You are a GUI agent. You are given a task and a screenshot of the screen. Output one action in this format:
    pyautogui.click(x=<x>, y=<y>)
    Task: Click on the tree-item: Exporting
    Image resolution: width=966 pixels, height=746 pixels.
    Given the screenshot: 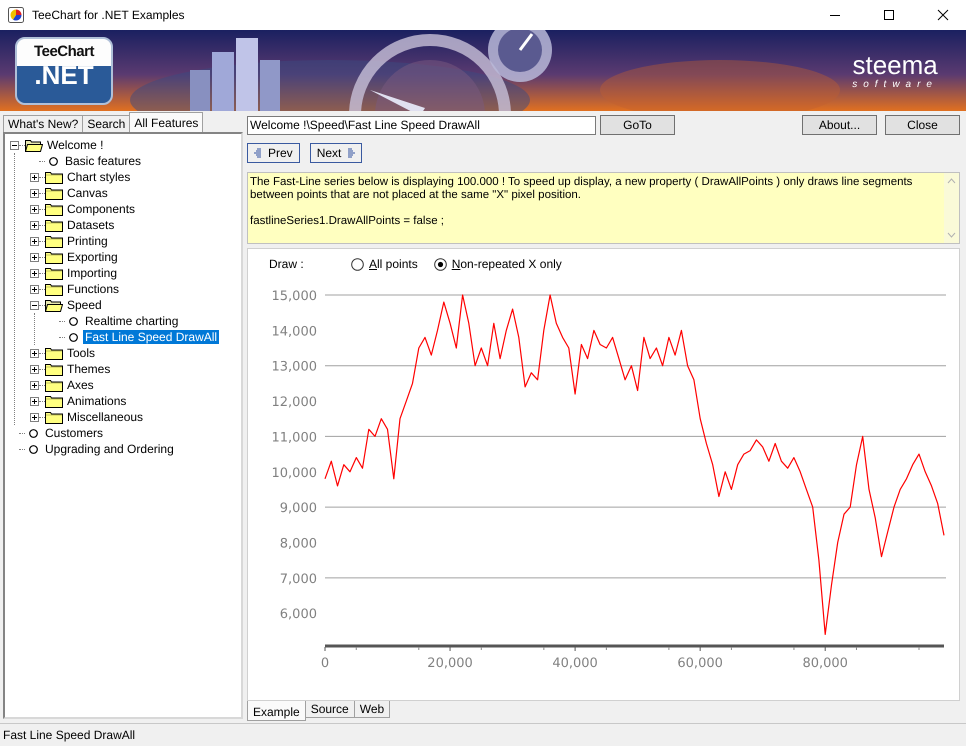 What is the action you would take?
    pyautogui.click(x=92, y=257)
    